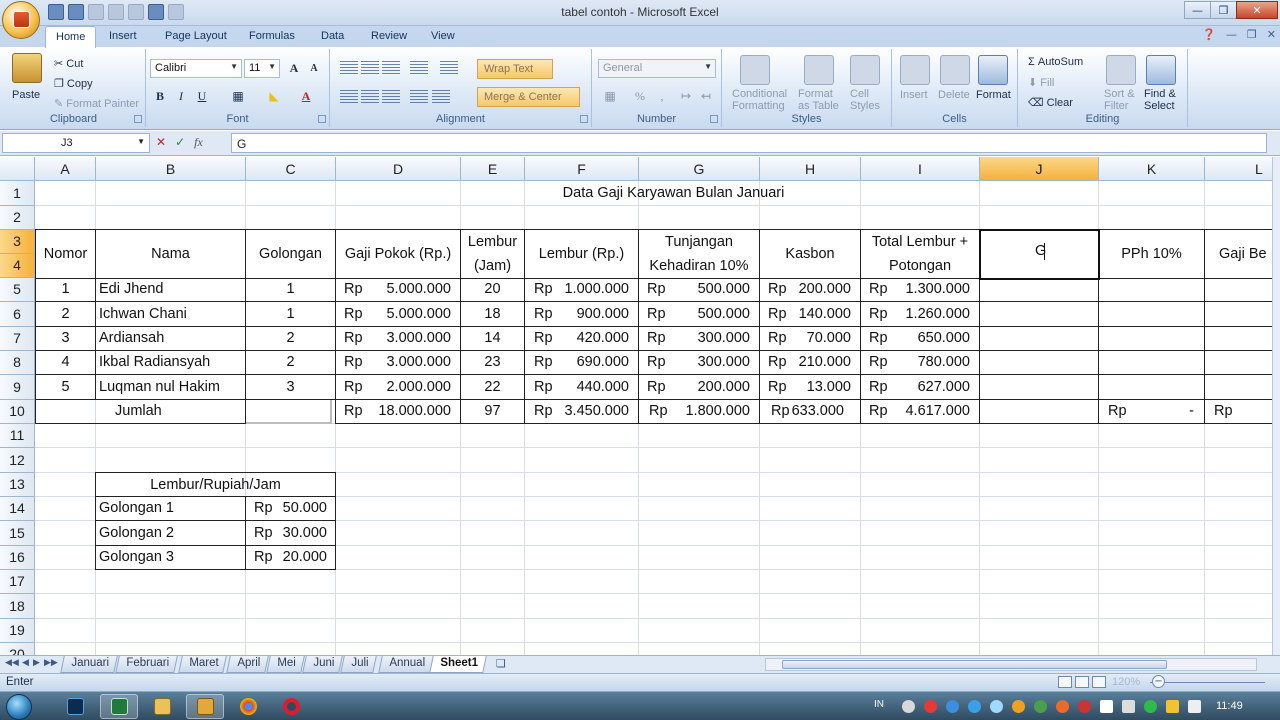 The height and width of the screenshot is (720, 1280). I want to click on insert-cells-icon, so click(915, 70).